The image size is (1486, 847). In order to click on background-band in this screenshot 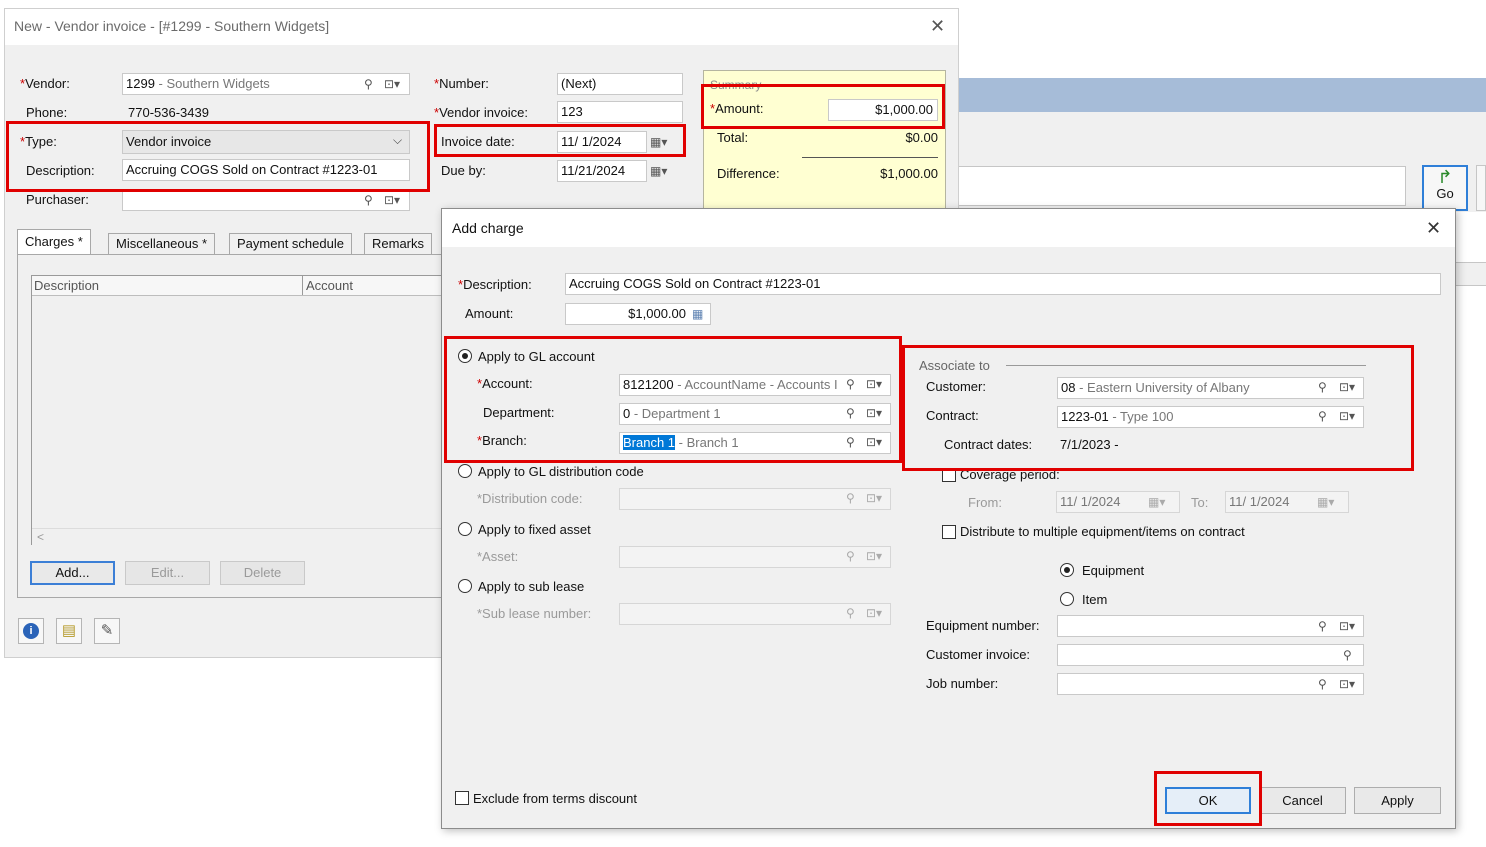, I will do `click(1222, 95)`.